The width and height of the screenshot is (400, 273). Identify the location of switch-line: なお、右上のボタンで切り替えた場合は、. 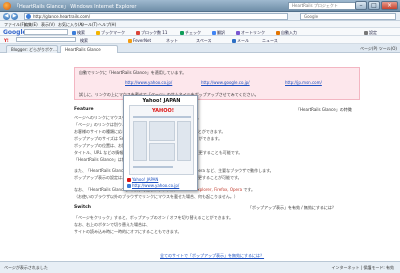
(112, 224).